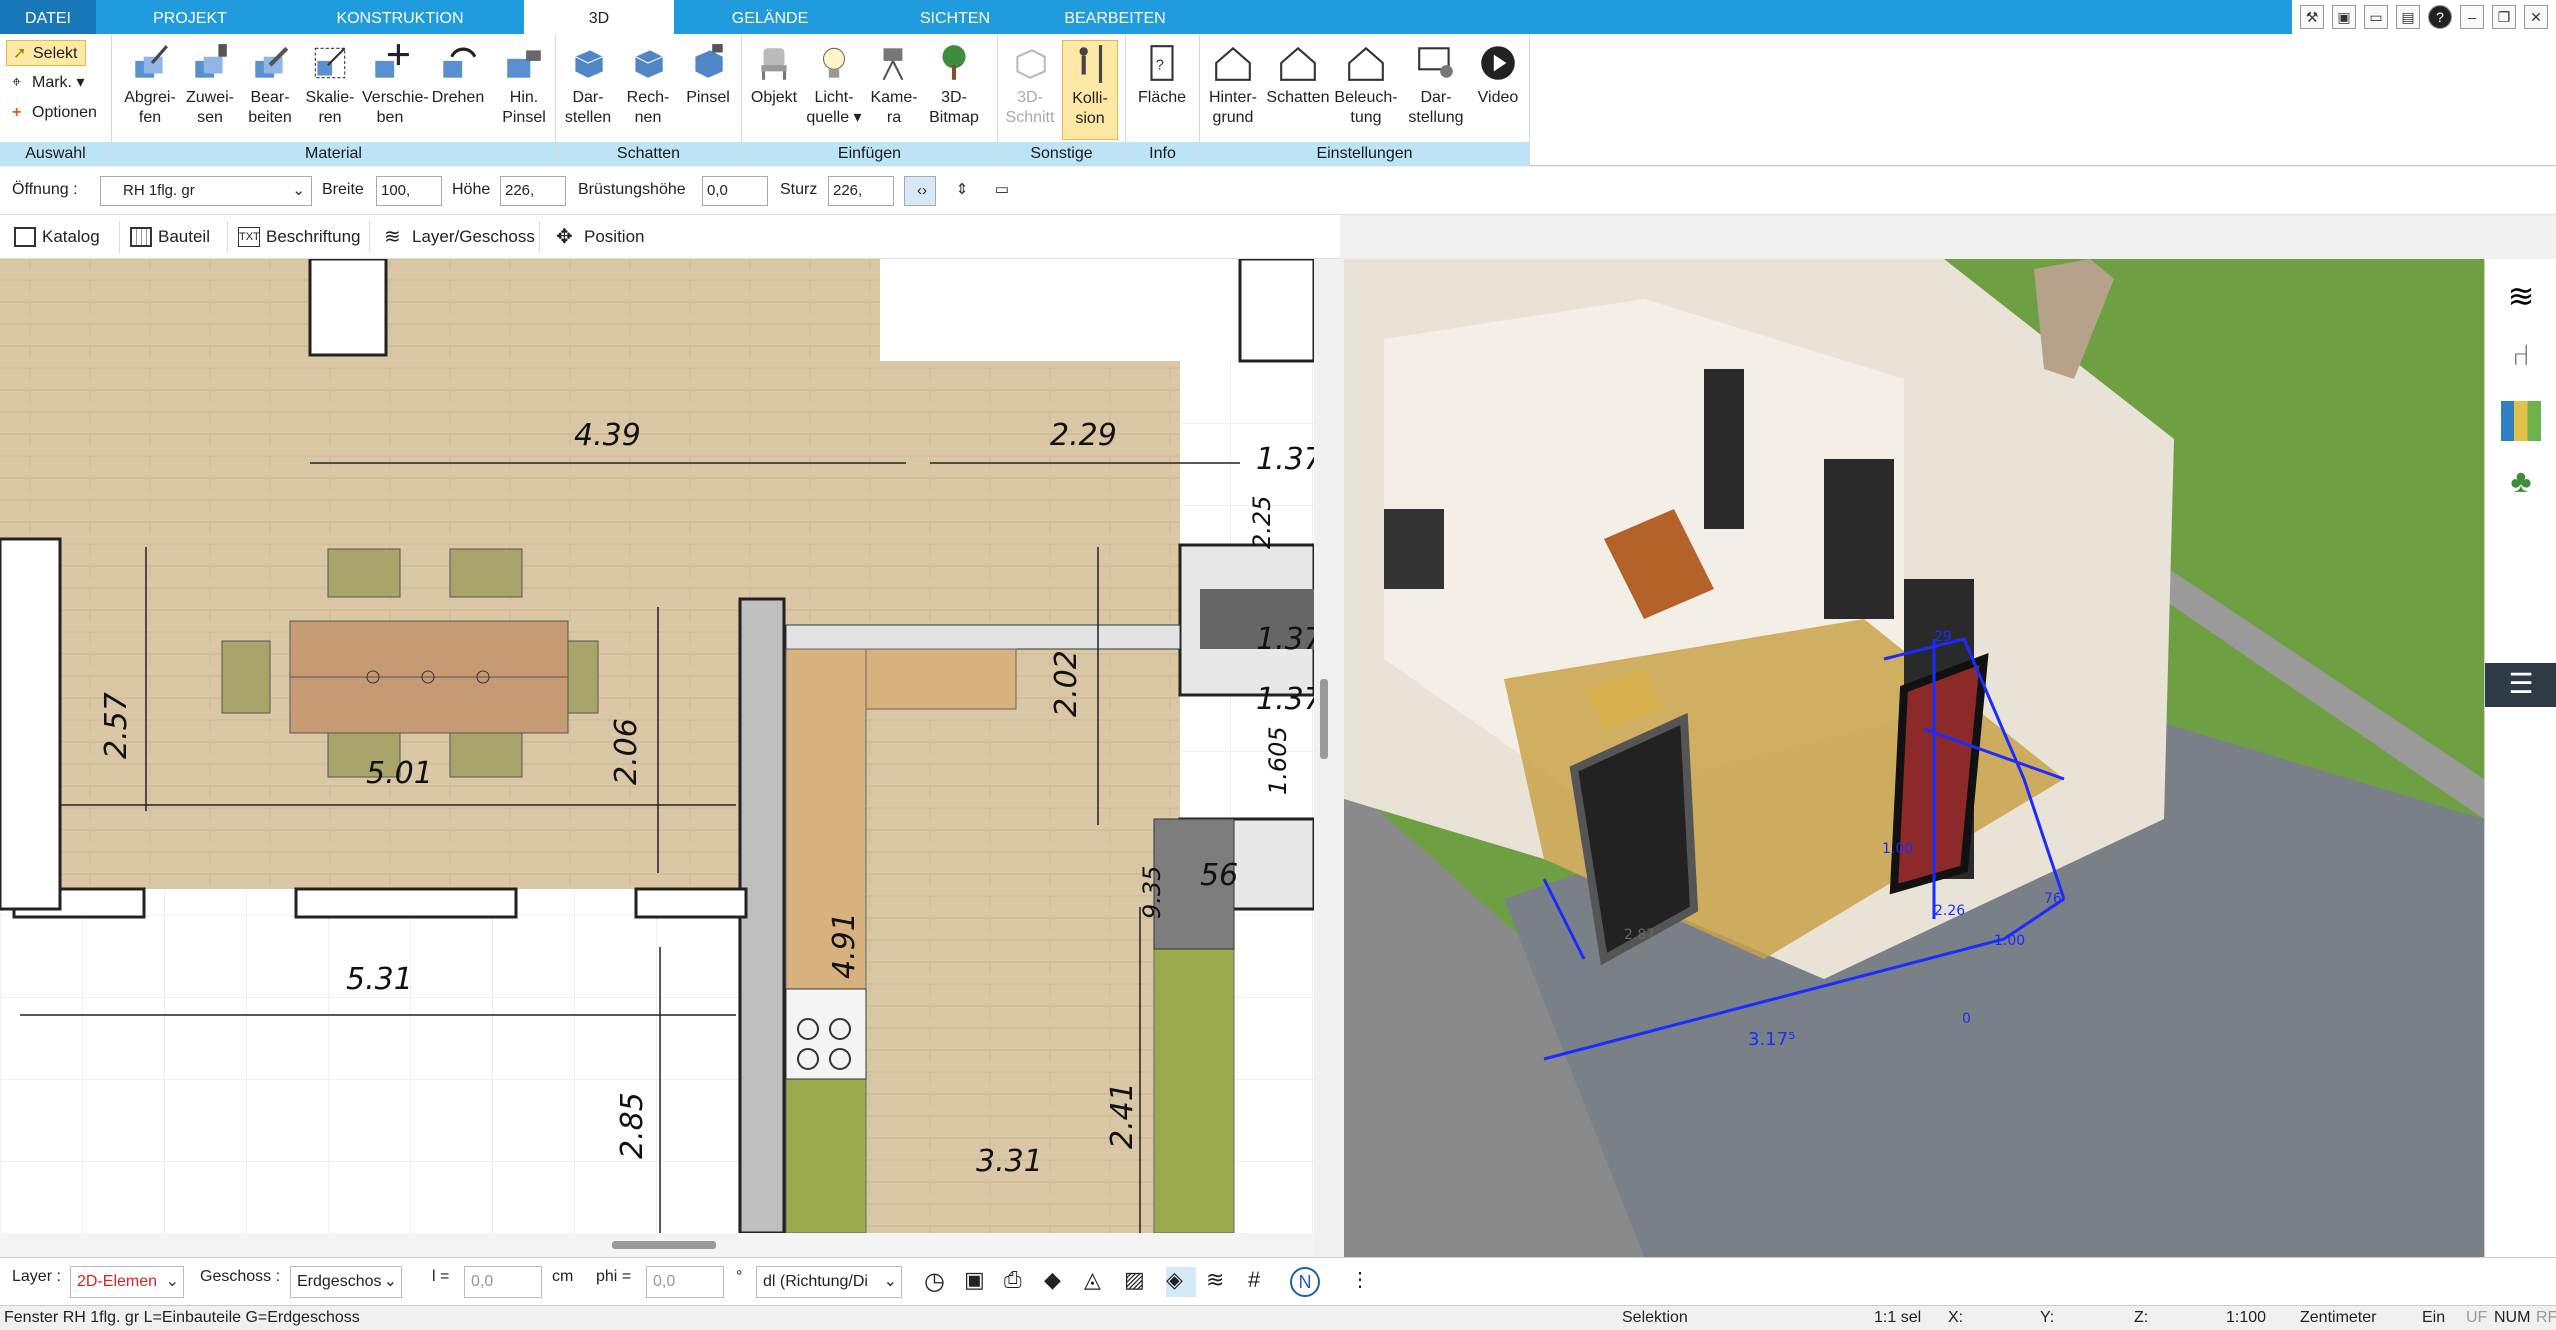  I want to click on abgreifen-button: Abgrei- fen, so click(150, 90).